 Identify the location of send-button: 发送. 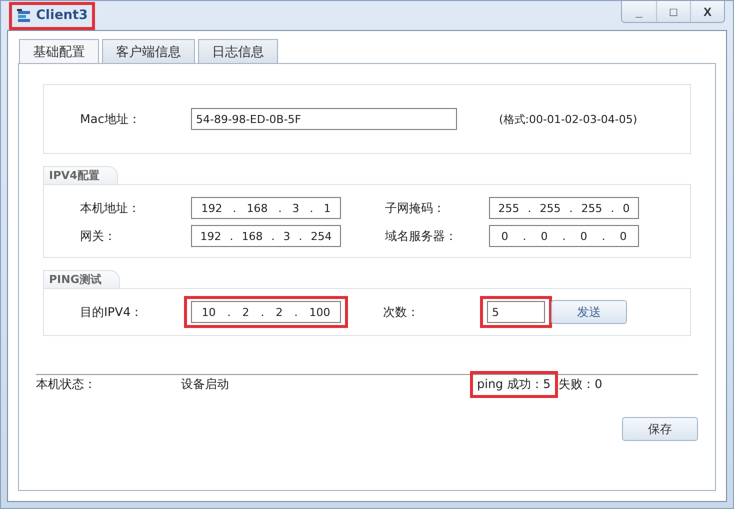
(589, 312).